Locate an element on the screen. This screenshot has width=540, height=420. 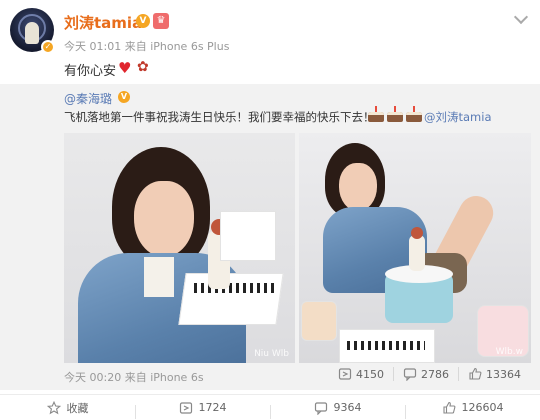
repost-stat-likes: 13364 is located at coordinates (494, 374).